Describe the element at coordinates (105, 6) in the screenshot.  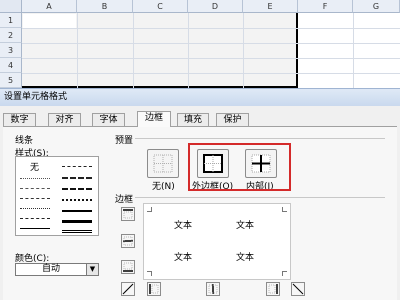
I see `column-header-b: B` at that location.